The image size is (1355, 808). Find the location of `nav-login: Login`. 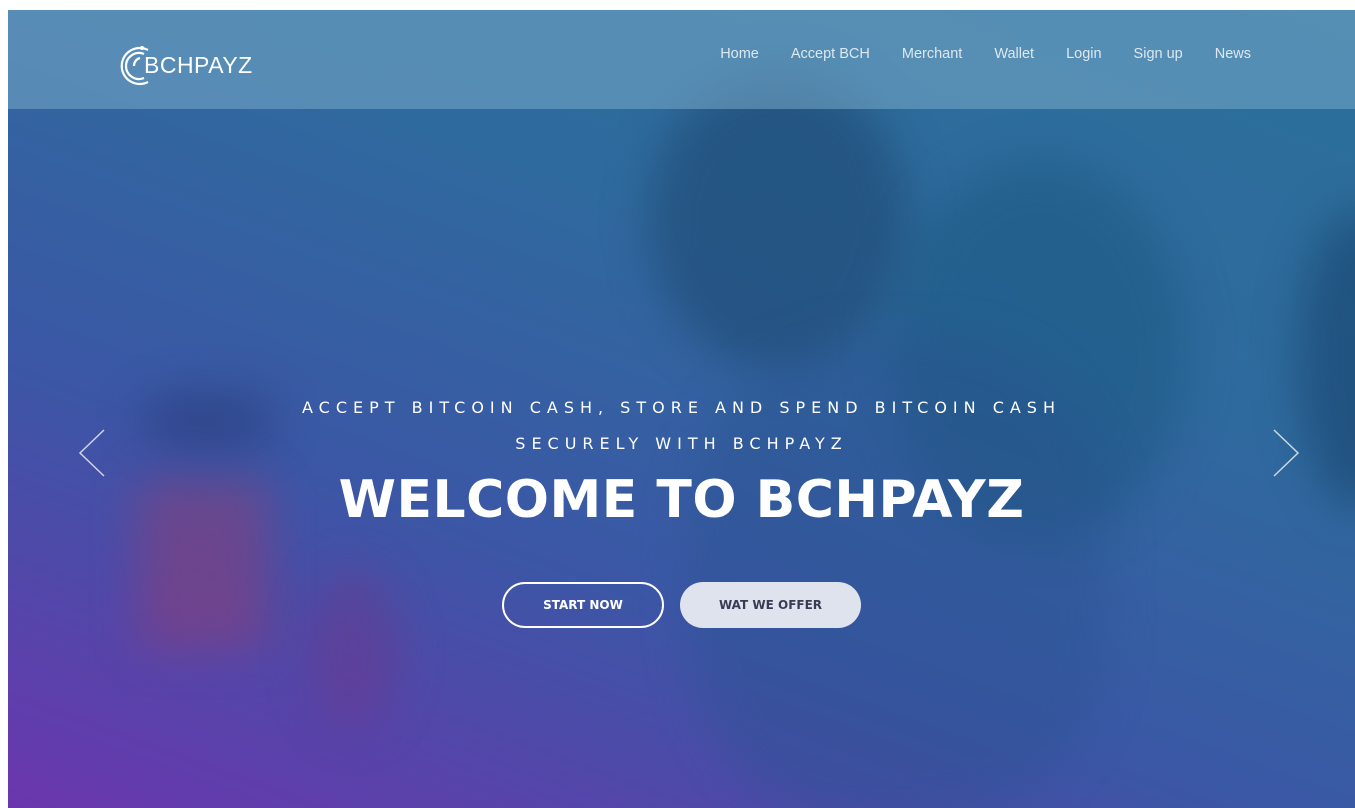

nav-login: Login is located at coordinates (1083, 54).